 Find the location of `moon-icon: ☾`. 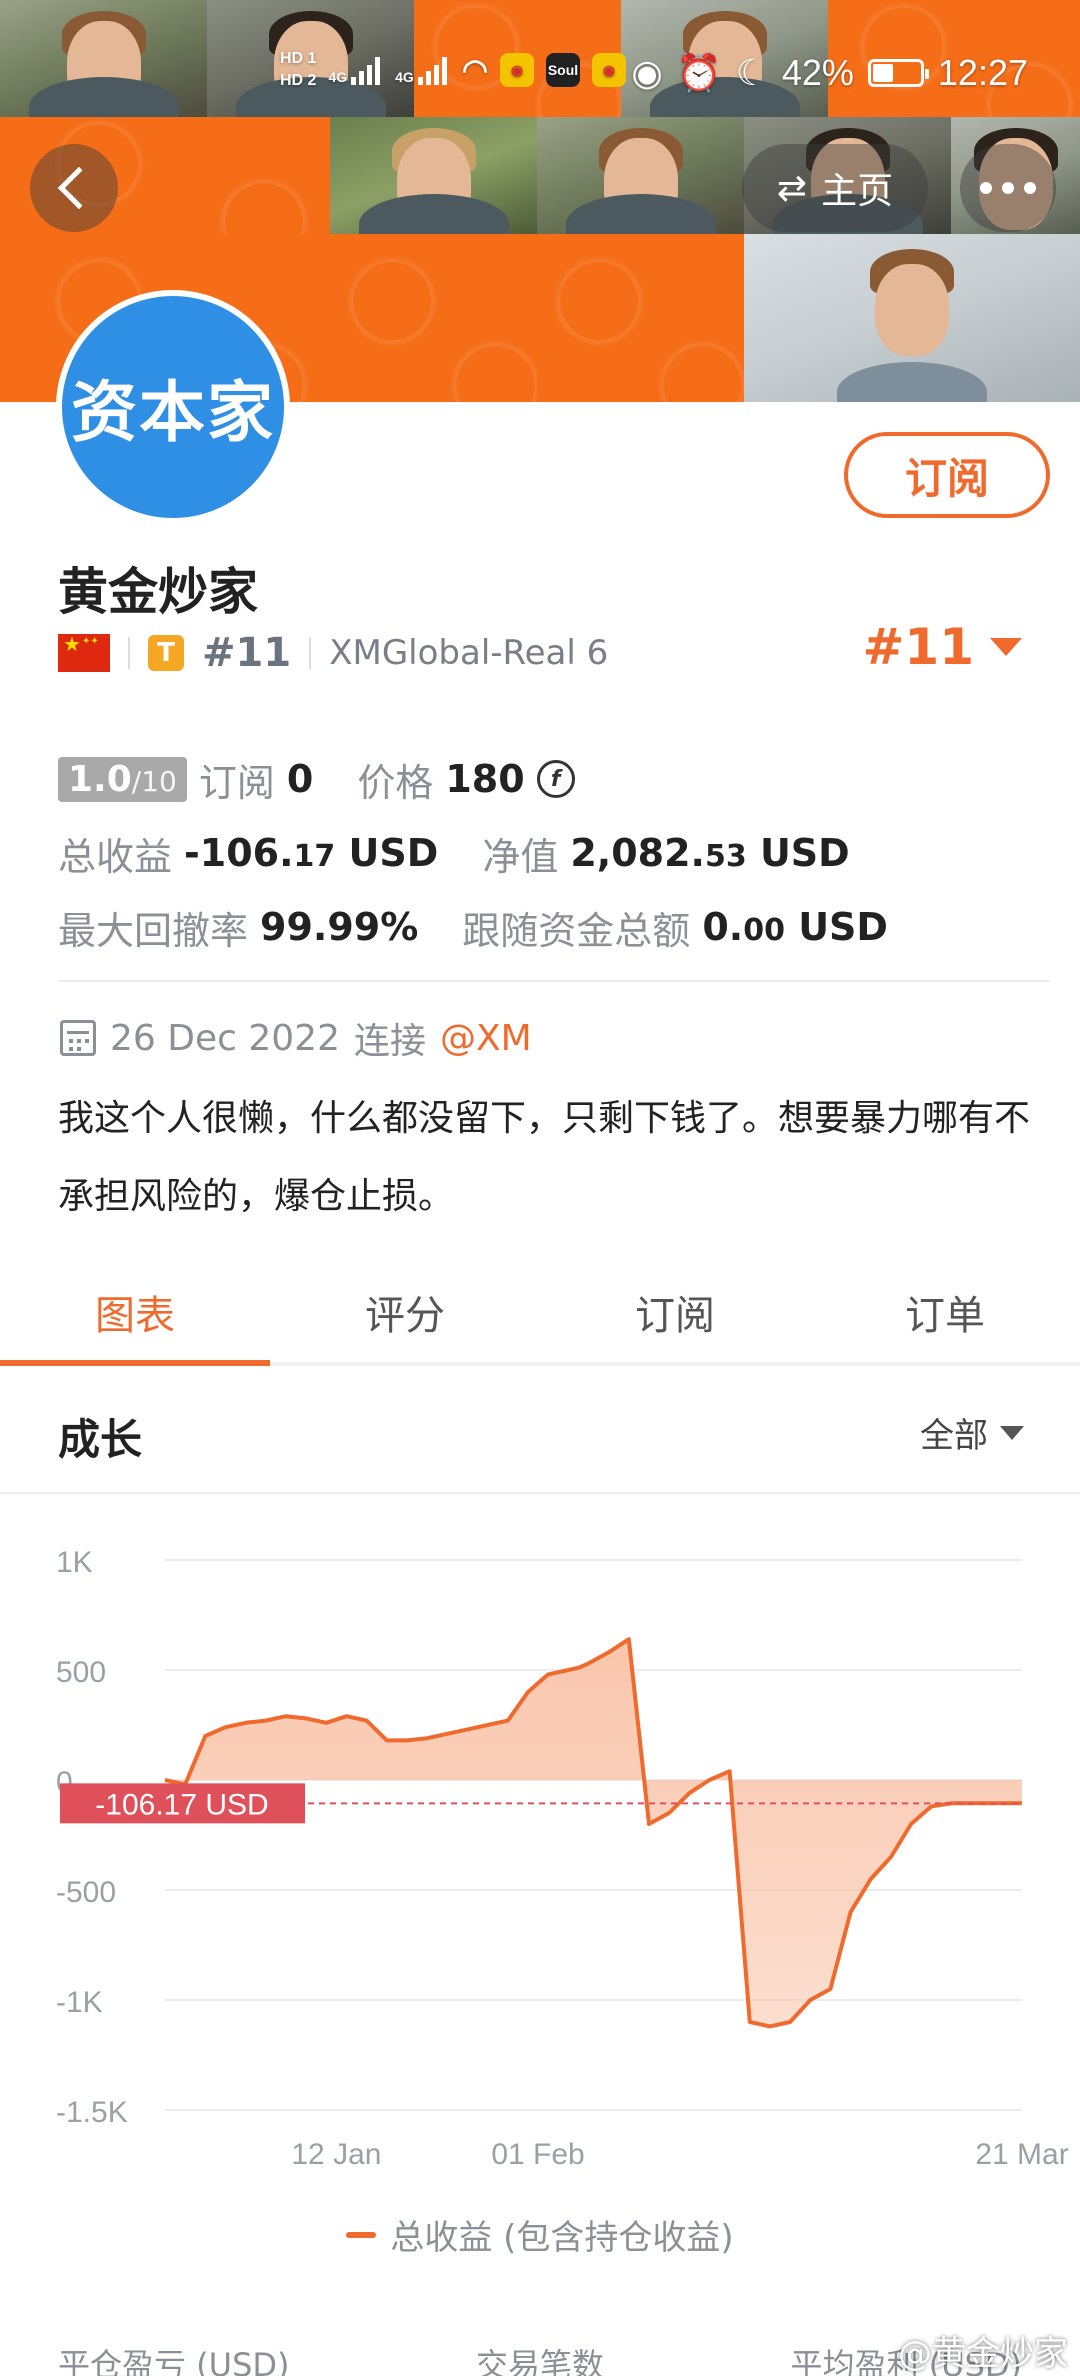

moon-icon: ☾ is located at coordinates (751, 72).